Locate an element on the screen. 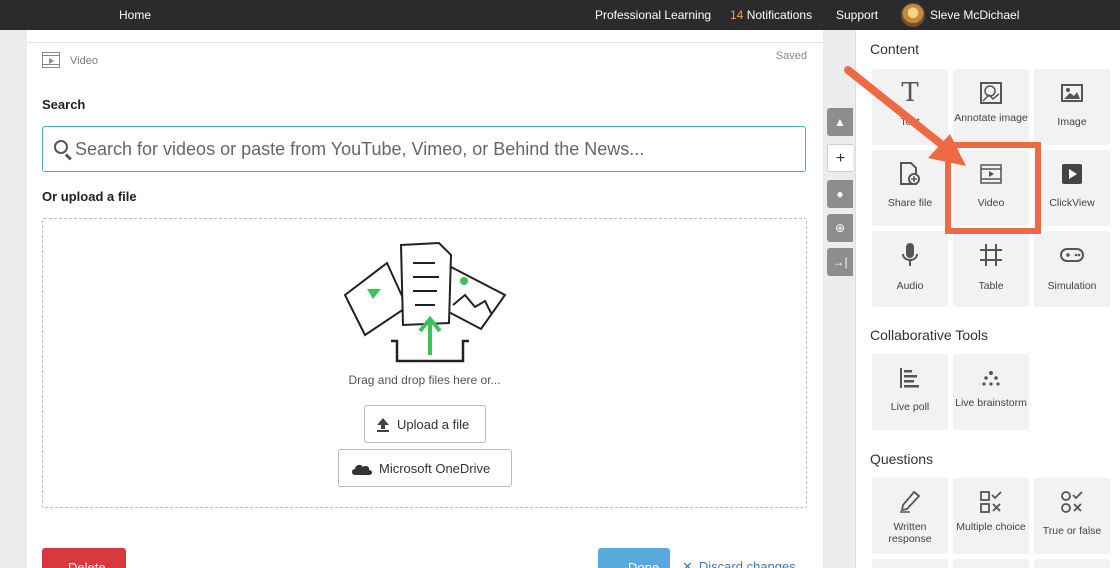 This screenshot has height=568, width=1120. discard-label: Discard changes is located at coordinates (747, 563).